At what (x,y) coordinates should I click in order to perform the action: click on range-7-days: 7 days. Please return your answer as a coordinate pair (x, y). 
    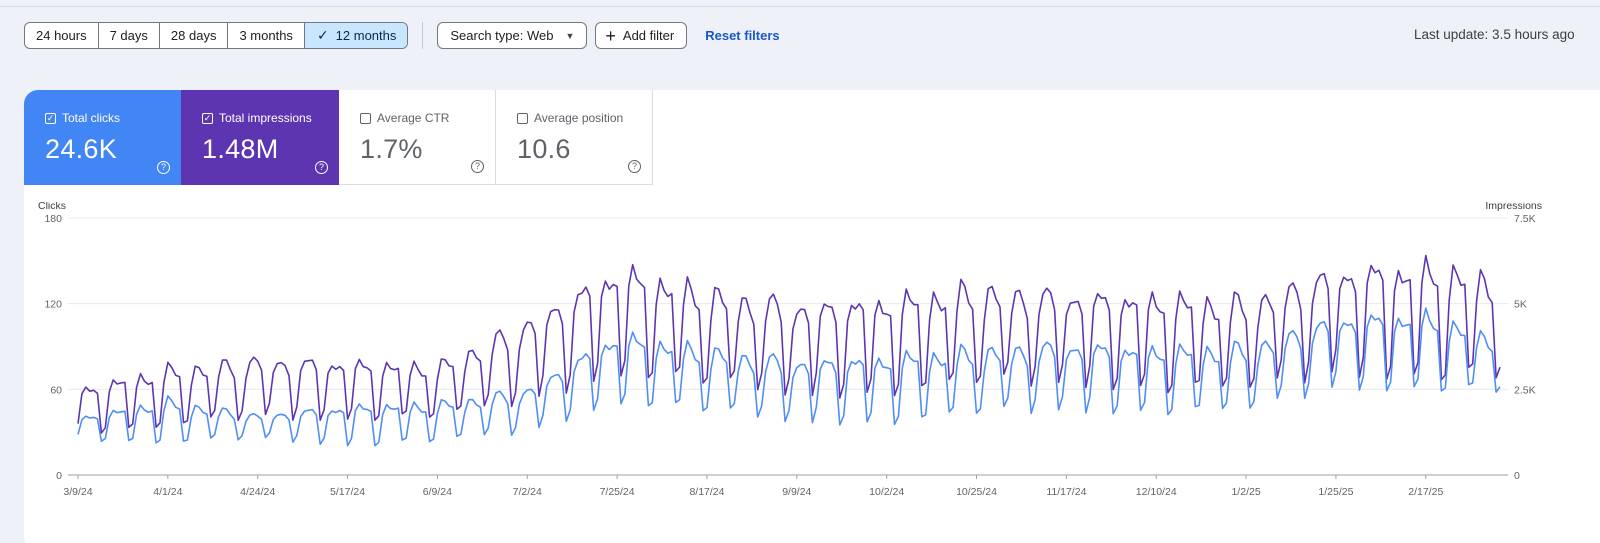
    Looking at the image, I should click on (129, 35).